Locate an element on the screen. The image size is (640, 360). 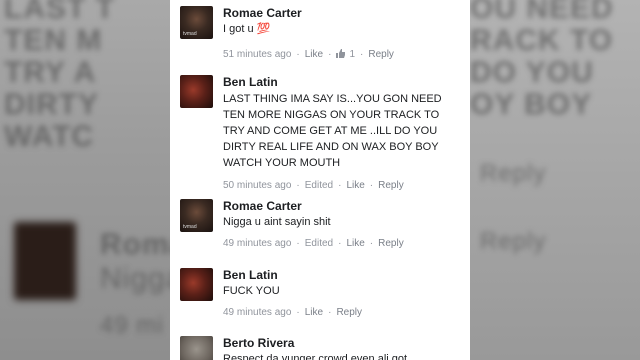
backdrop-avatar is located at coordinates (45, 261).